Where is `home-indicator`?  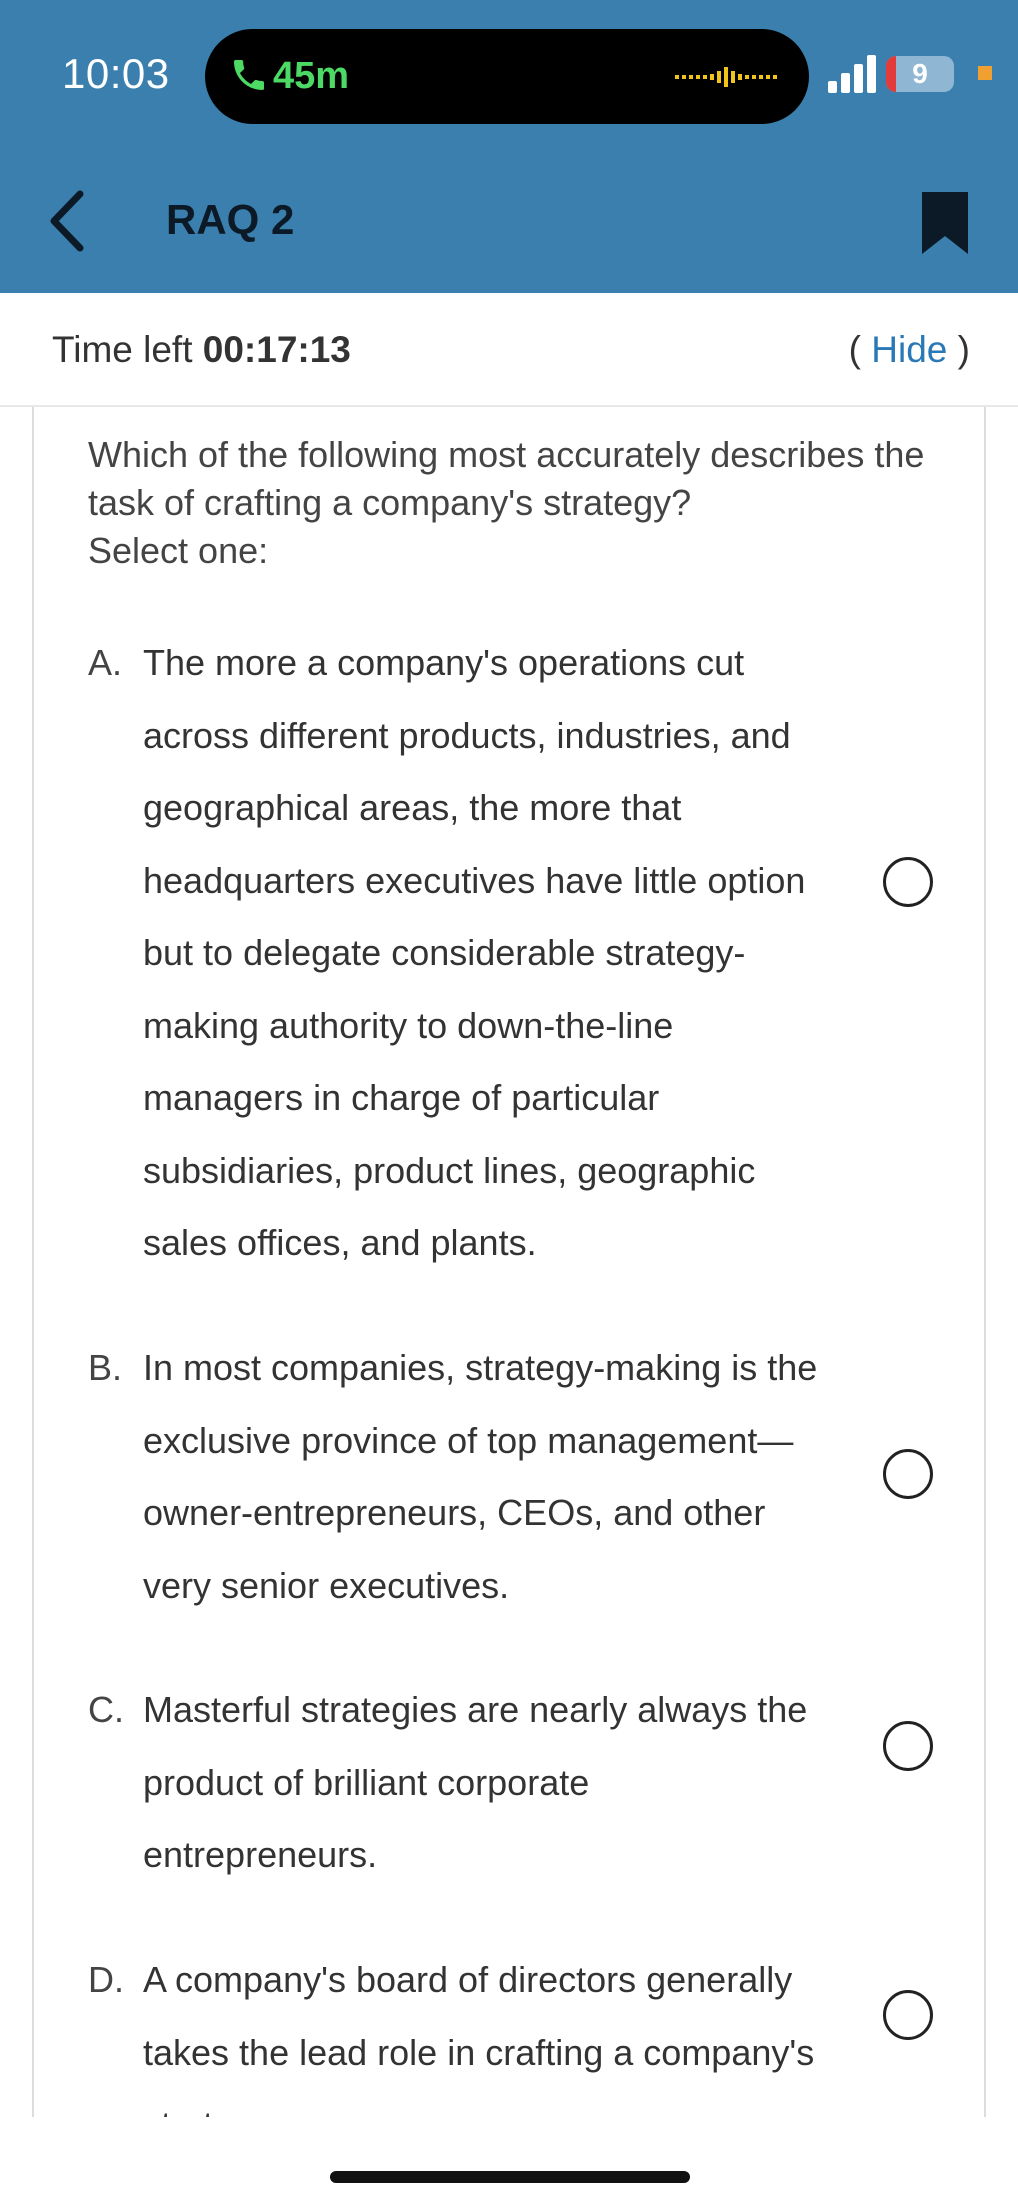 home-indicator is located at coordinates (510, 2177).